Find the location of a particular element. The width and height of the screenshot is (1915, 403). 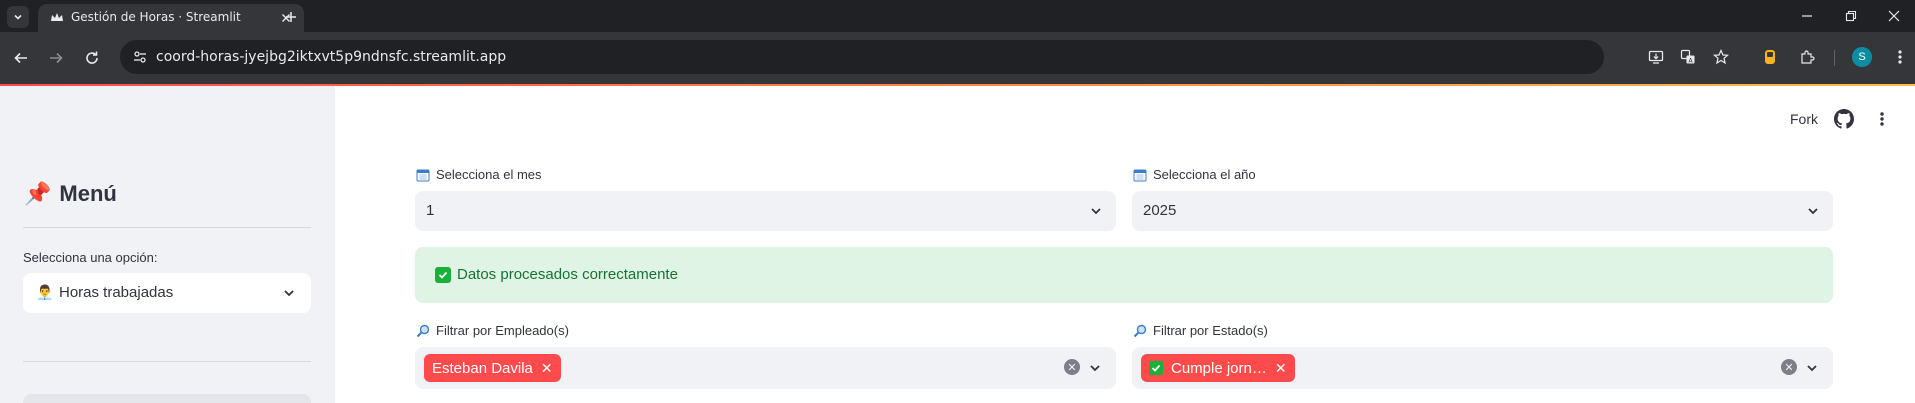

minimize-icon is located at coordinates (1807, 16).